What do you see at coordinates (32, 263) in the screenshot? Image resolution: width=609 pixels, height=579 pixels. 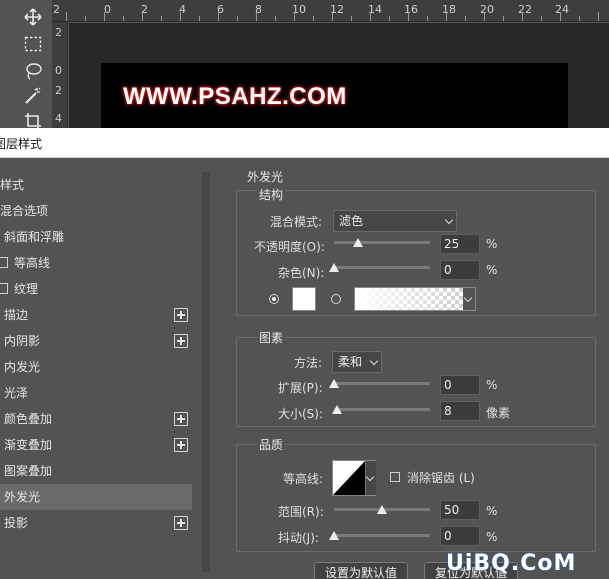 I see `style-list-item-label: 等高线` at bounding box center [32, 263].